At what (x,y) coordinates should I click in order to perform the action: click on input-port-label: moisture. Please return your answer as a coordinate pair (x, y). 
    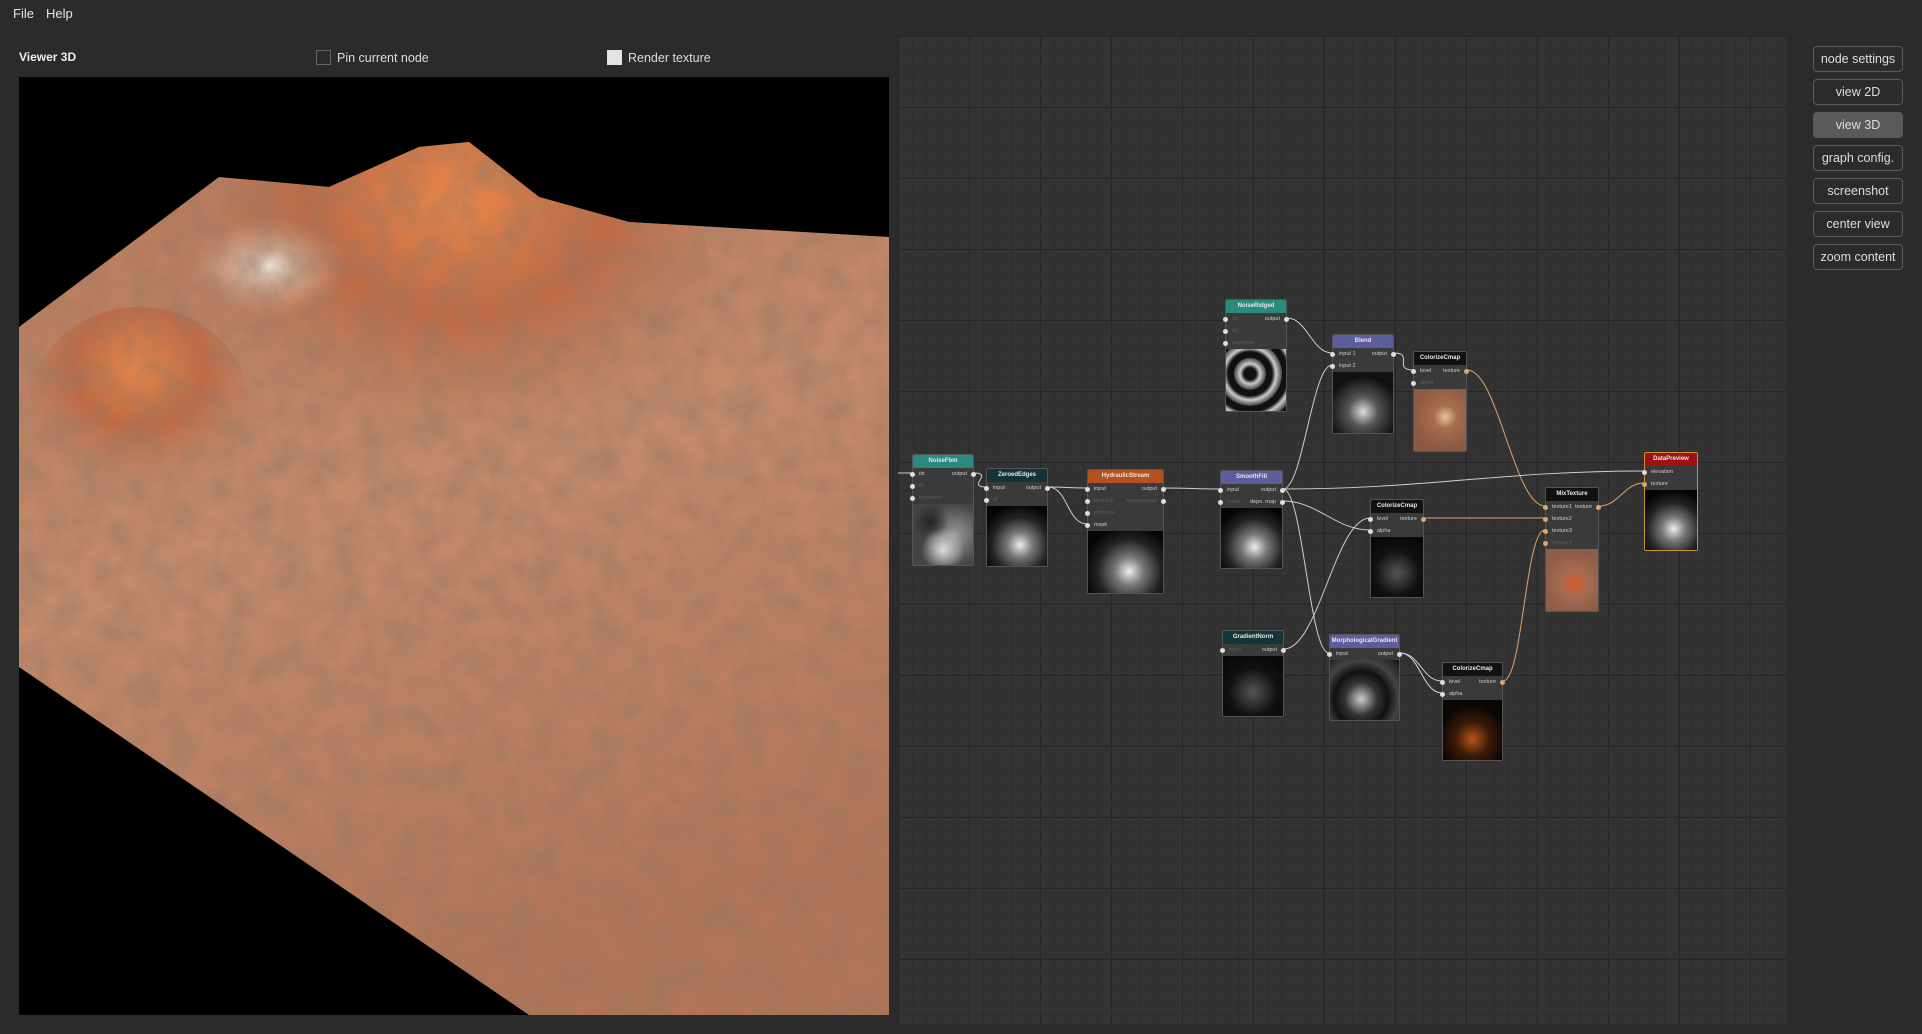
    Looking at the image, I should click on (1105, 513).